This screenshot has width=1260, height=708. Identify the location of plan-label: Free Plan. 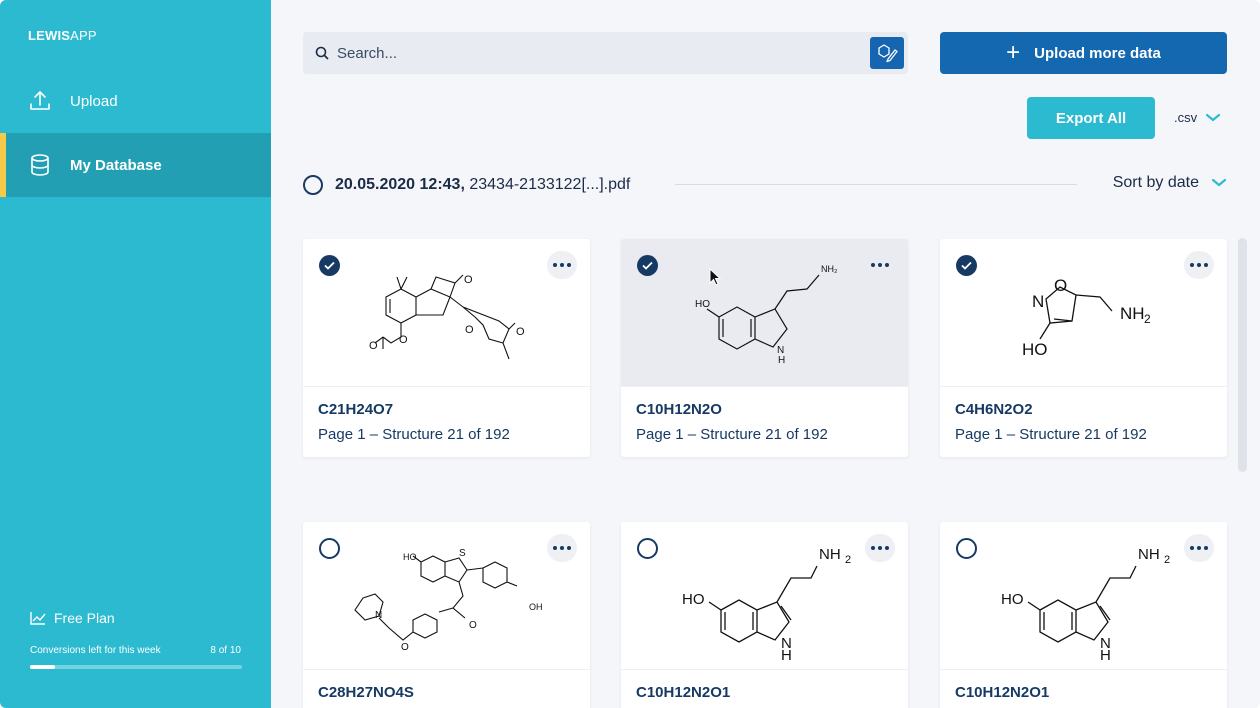
(72, 618).